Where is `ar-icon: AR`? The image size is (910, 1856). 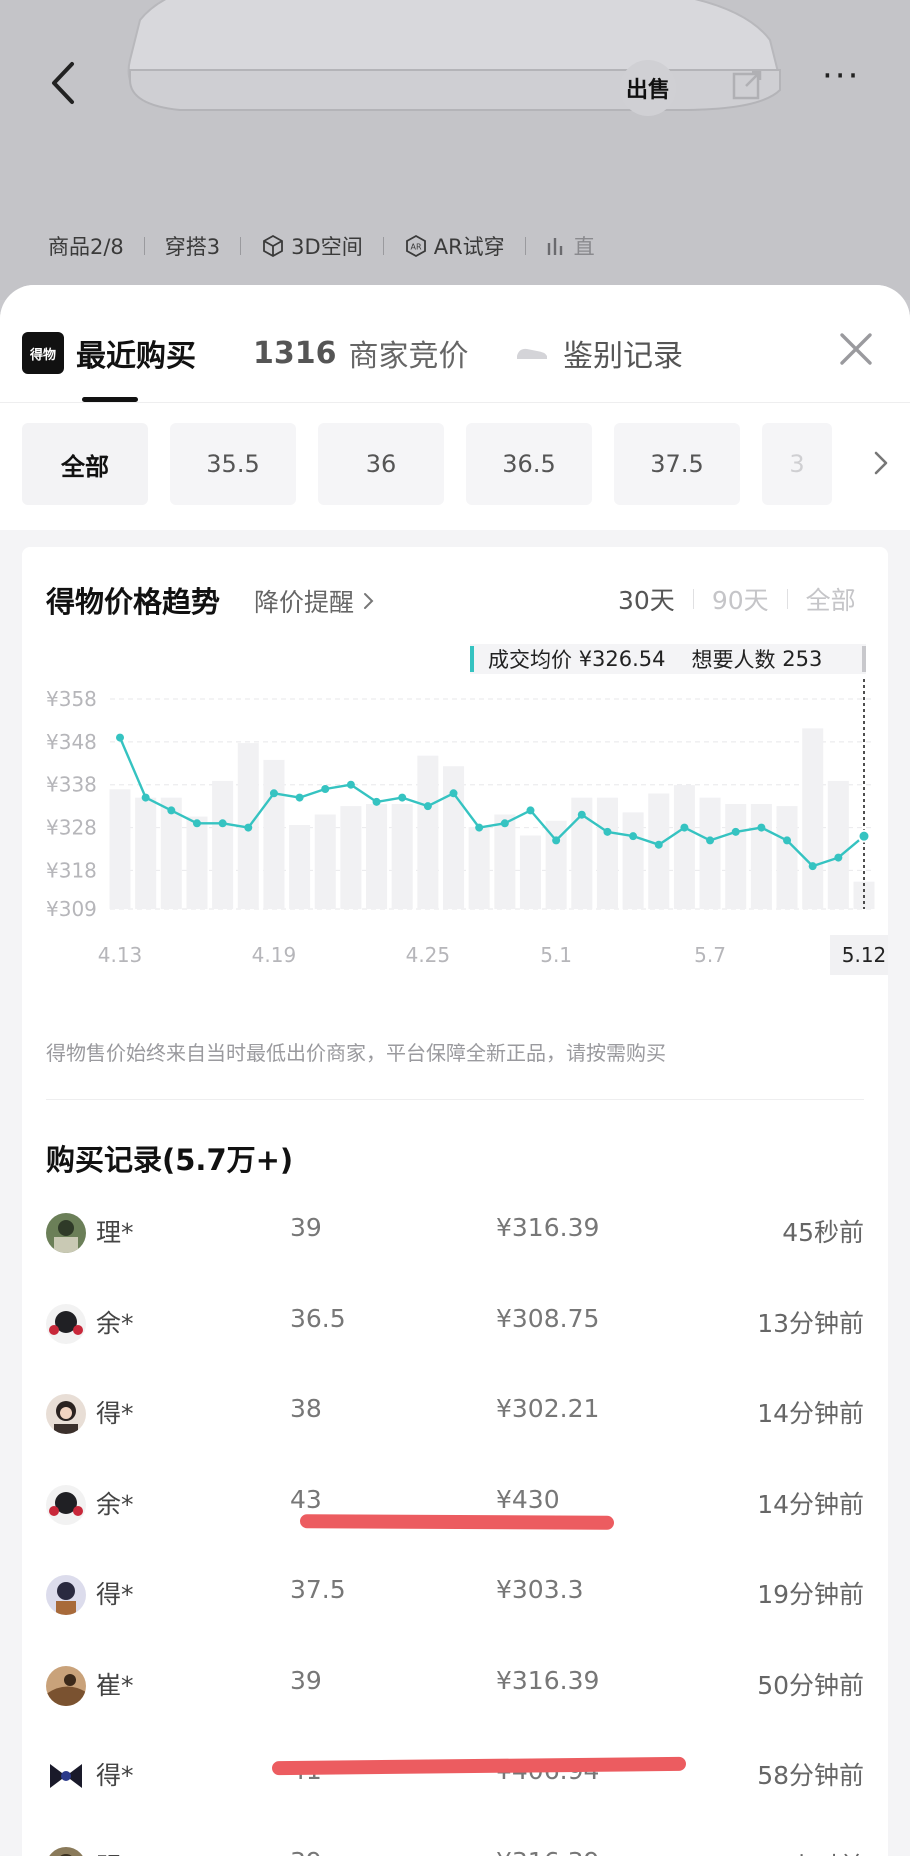
ar-icon: AR is located at coordinates (415, 246).